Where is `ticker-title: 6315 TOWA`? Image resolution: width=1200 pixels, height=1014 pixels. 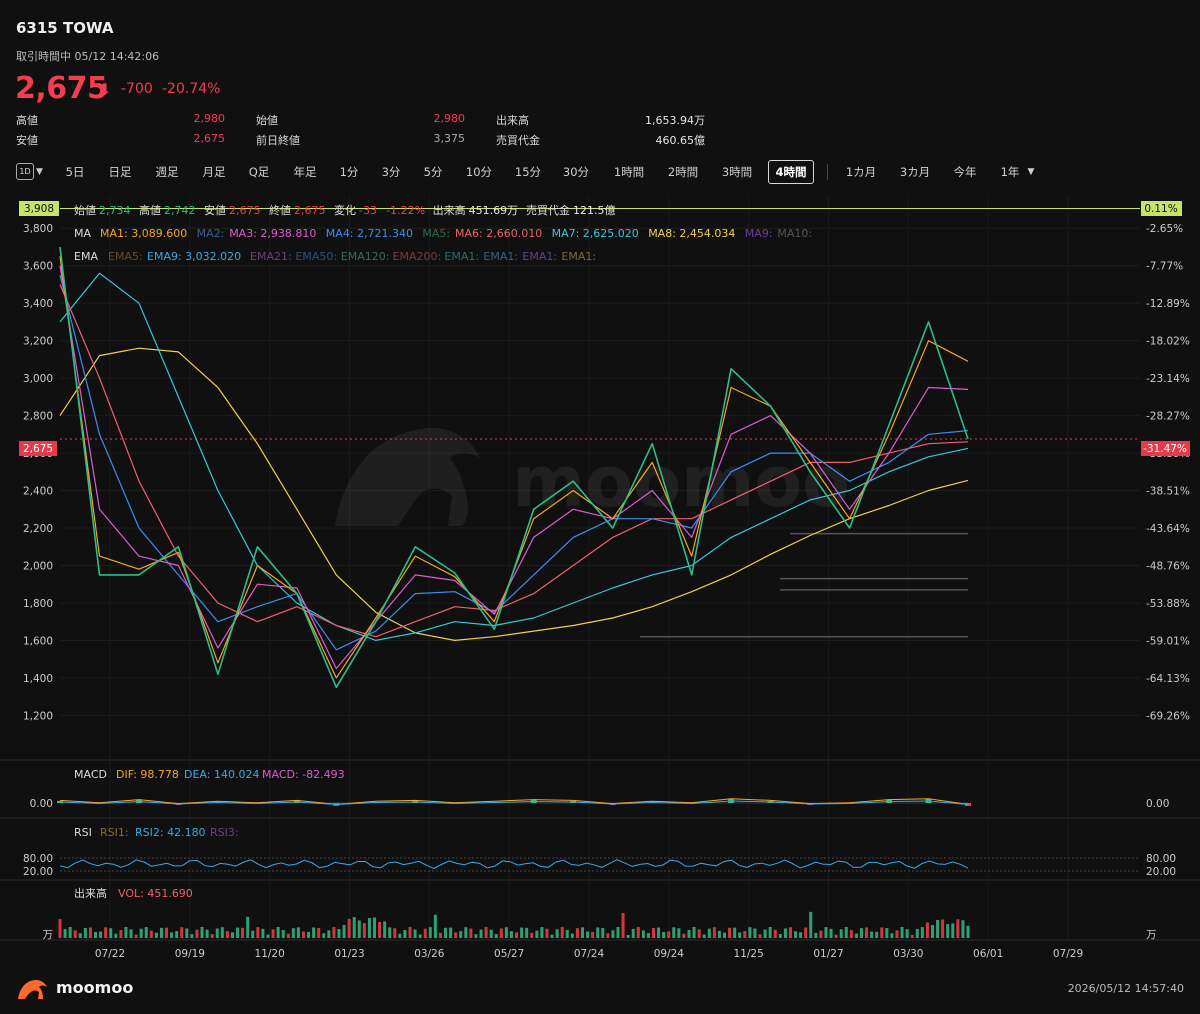 ticker-title: 6315 TOWA is located at coordinates (65, 28).